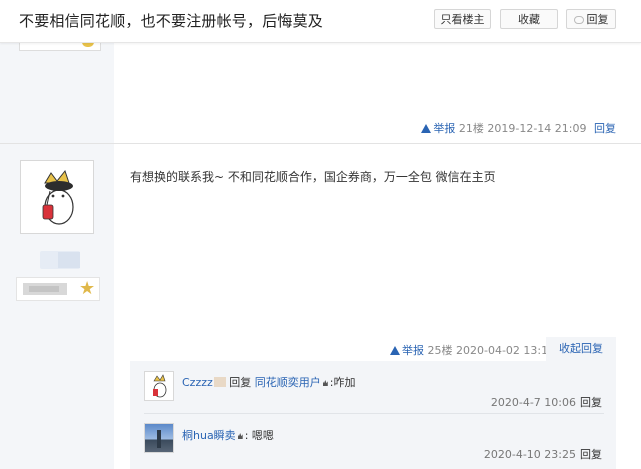 The width and height of the screenshot is (641, 469). What do you see at coordinates (578, 20) in the screenshot?
I see `chat-bubble-icon` at bounding box center [578, 20].